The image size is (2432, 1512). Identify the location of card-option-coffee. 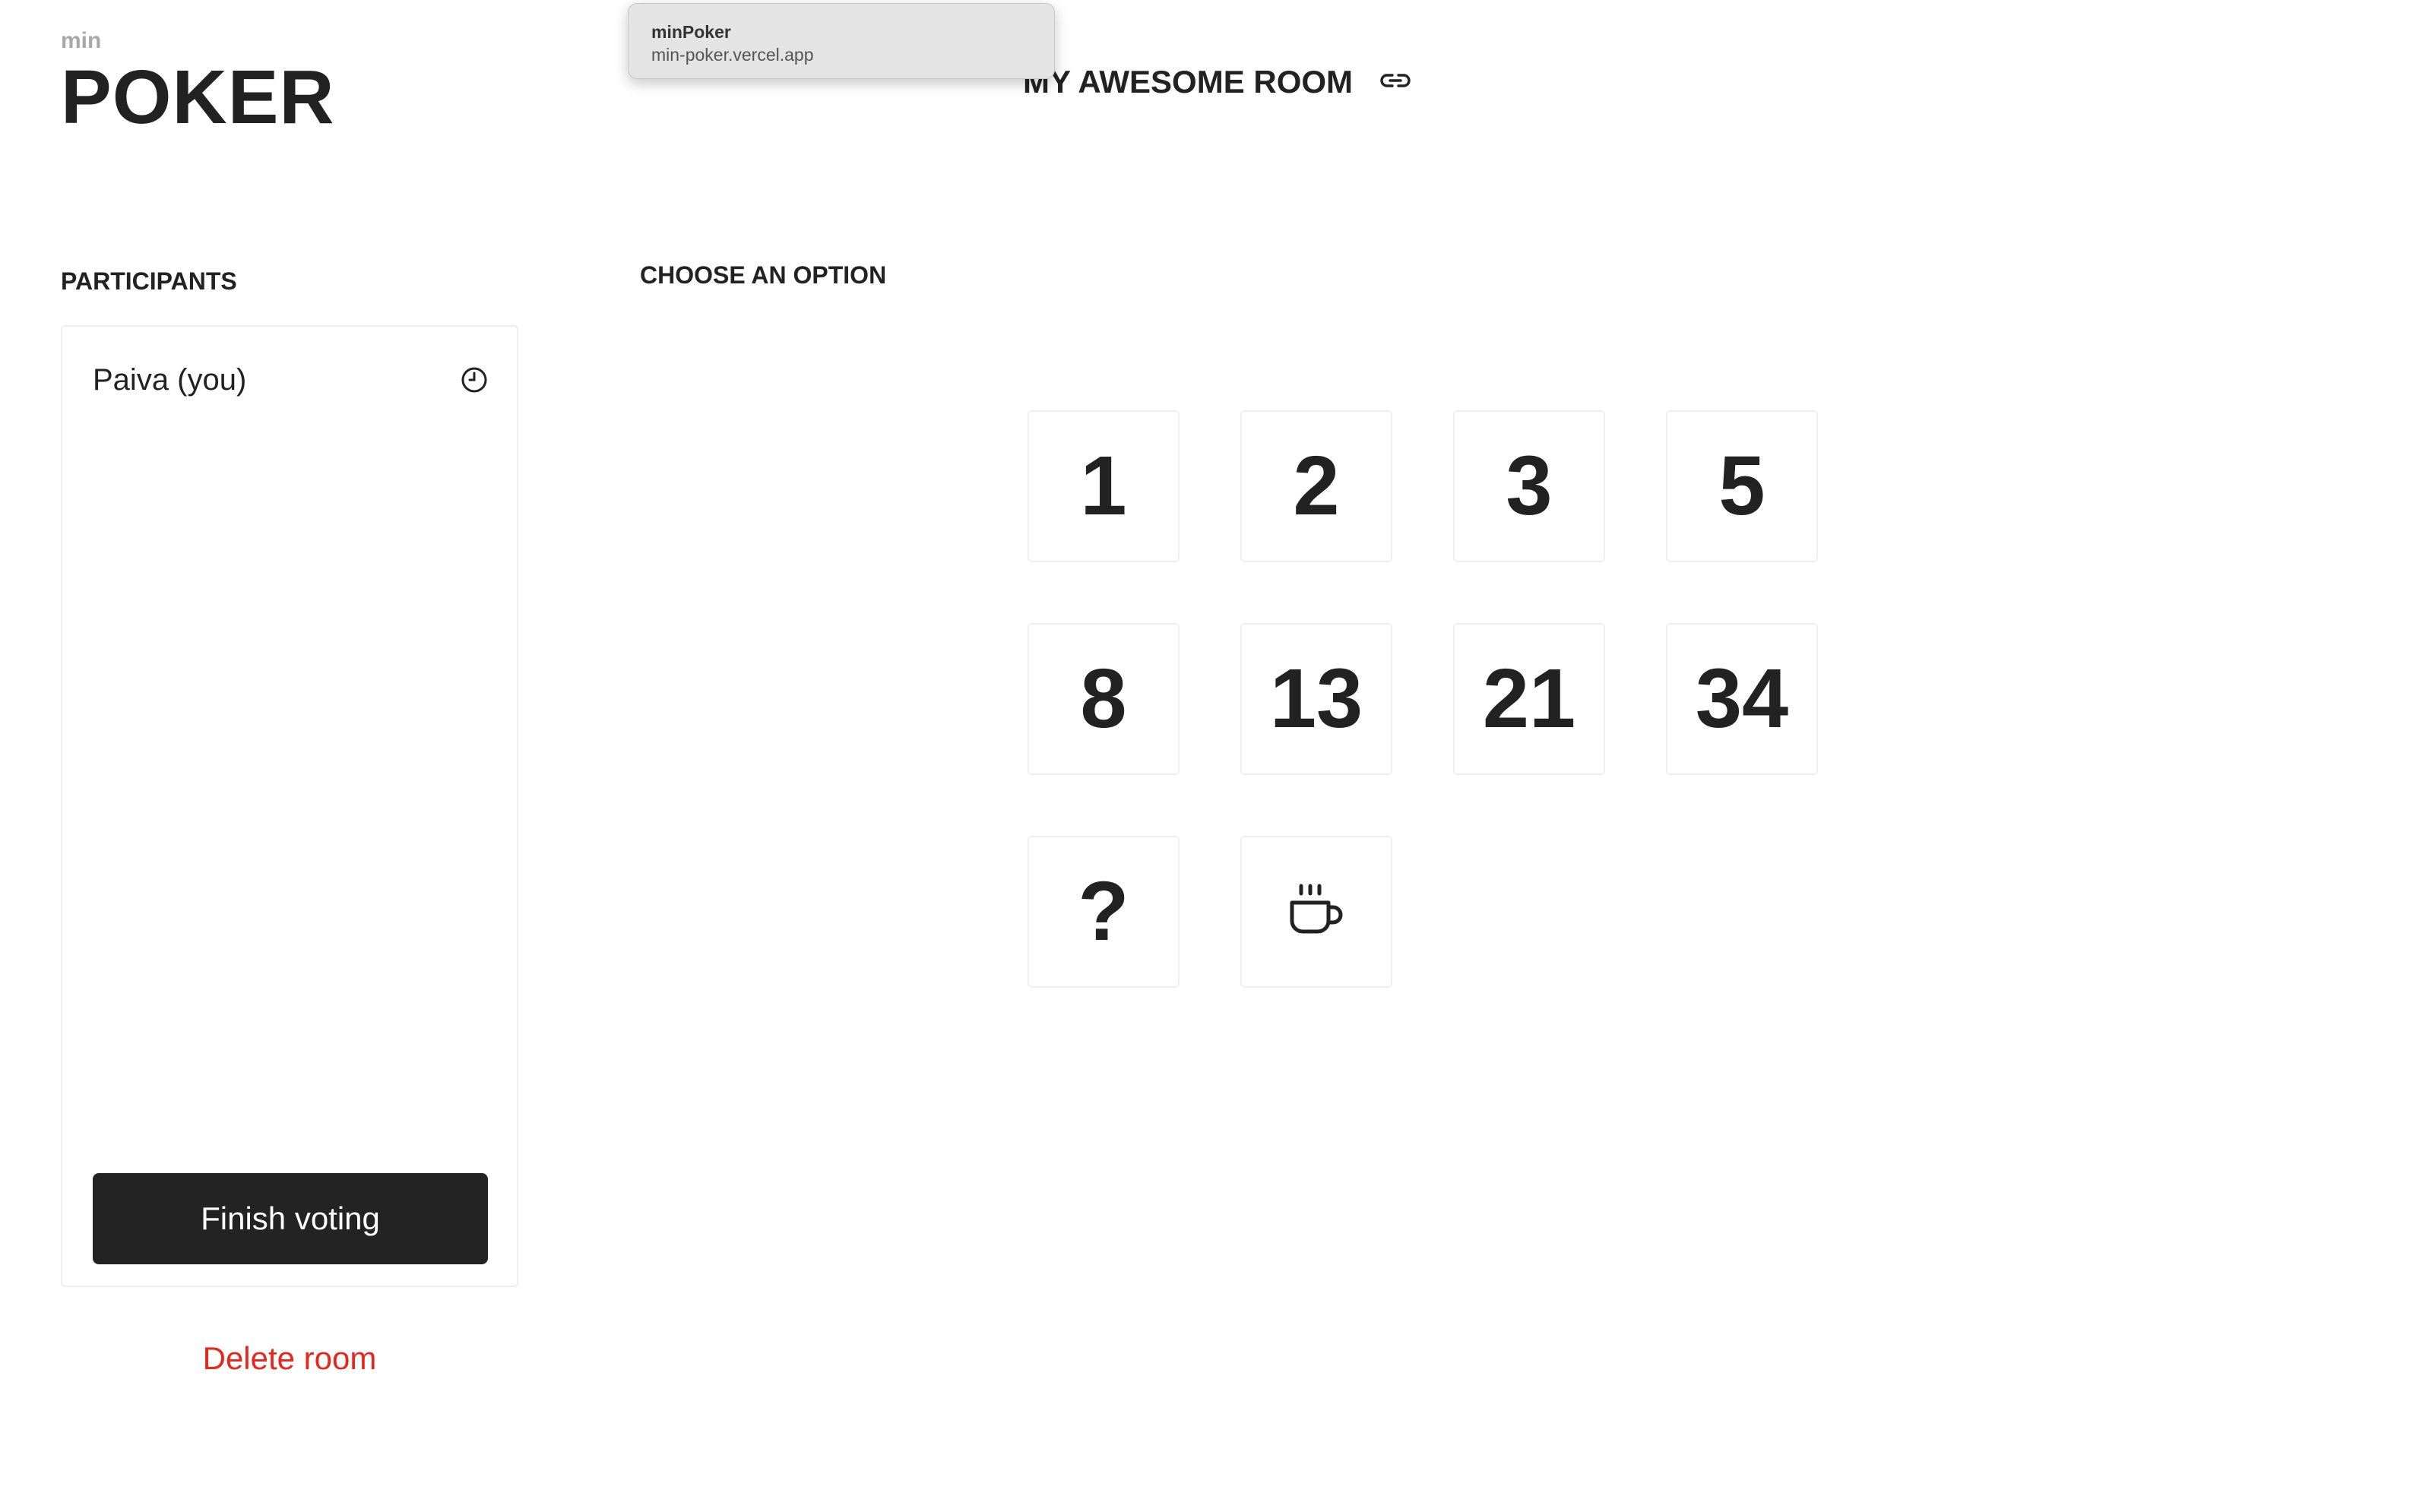
(1316, 912).